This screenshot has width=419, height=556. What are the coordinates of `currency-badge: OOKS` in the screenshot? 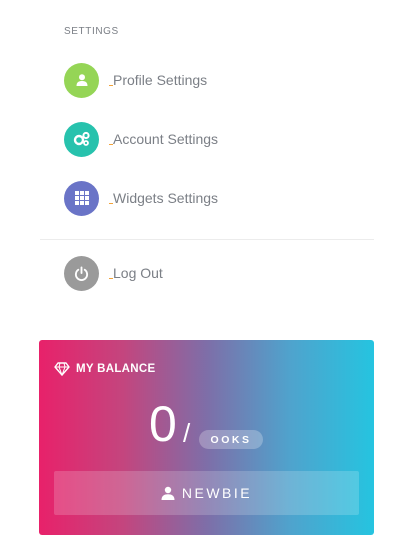 It's located at (231, 439).